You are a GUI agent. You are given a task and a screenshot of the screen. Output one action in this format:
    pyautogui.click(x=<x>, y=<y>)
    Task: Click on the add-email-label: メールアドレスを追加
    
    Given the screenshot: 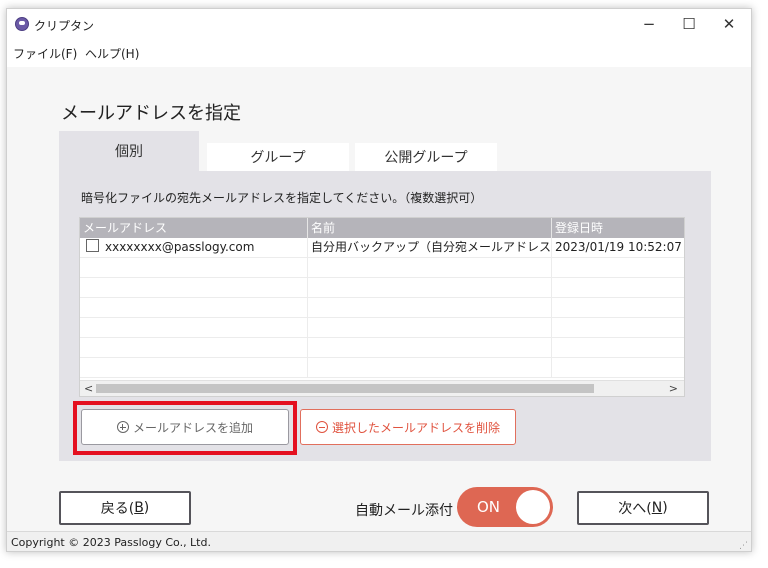 What is the action you would take?
    pyautogui.click(x=192, y=427)
    